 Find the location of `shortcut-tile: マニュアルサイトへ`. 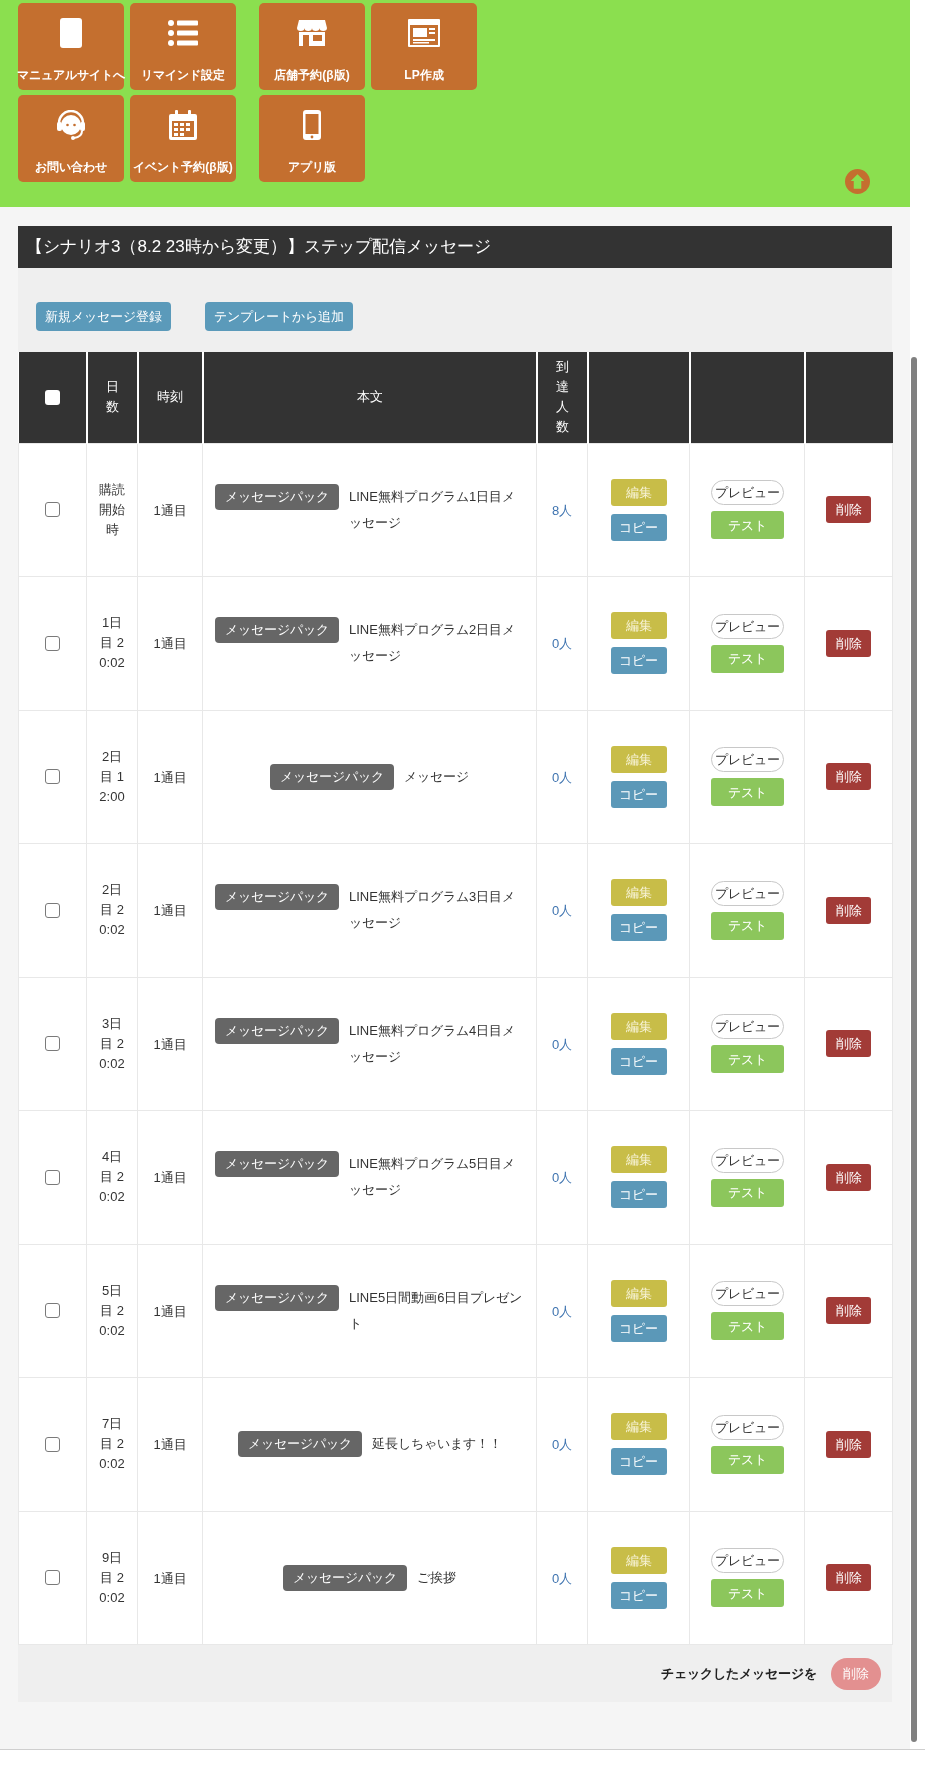

shortcut-tile: マニュアルサイトへ is located at coordinates (71, 46).